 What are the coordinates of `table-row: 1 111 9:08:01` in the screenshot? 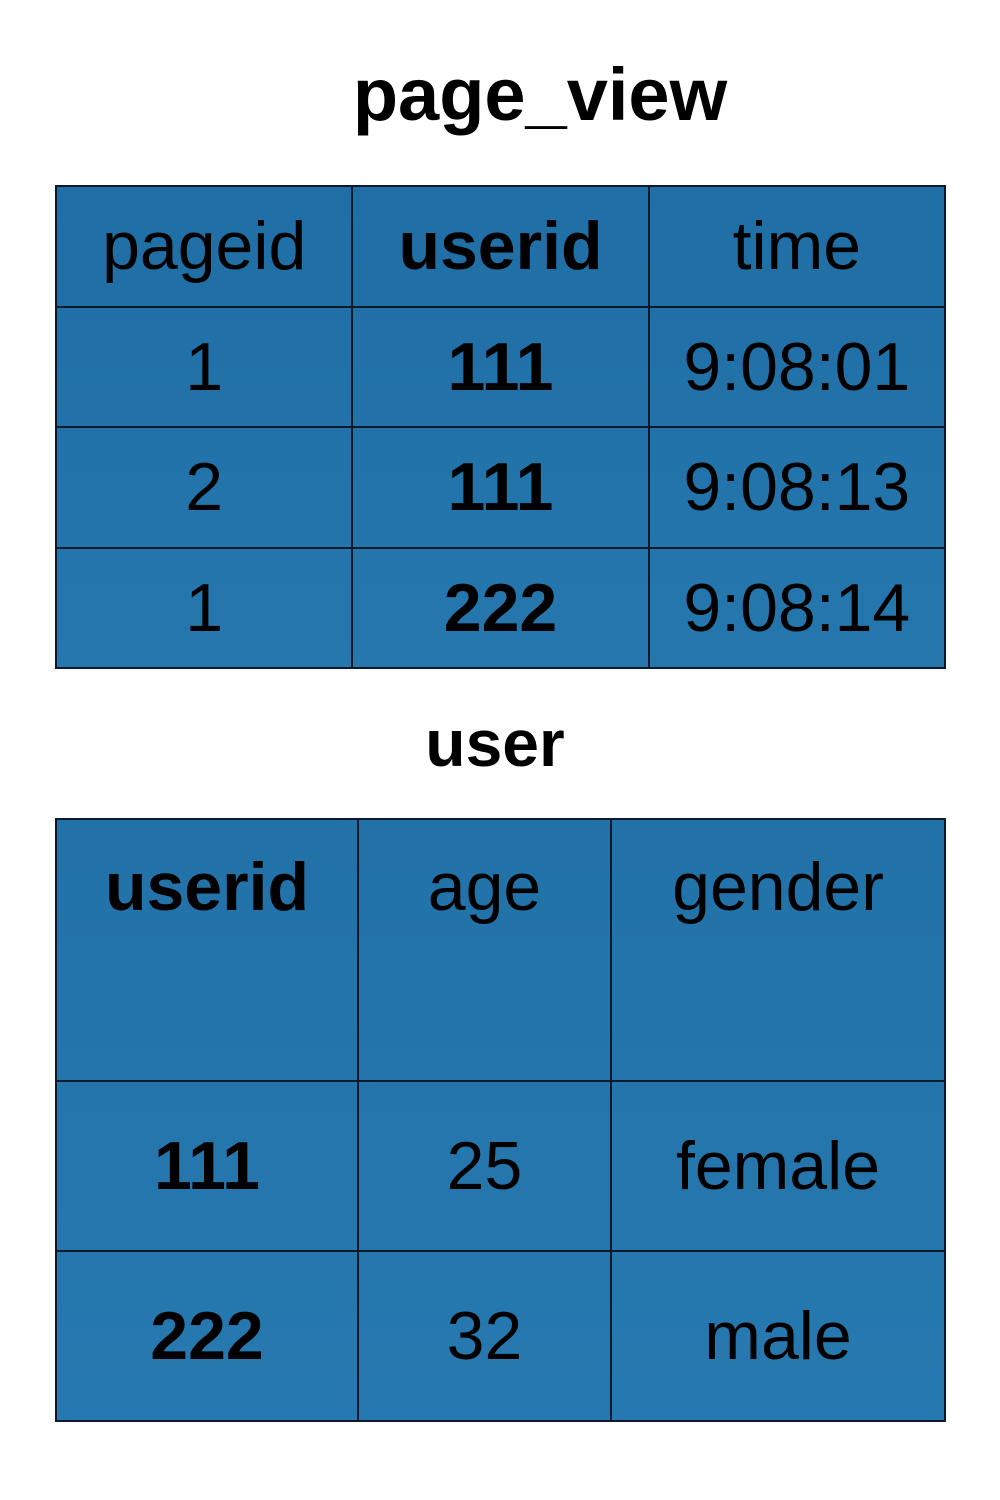 It's located at (500, 366).